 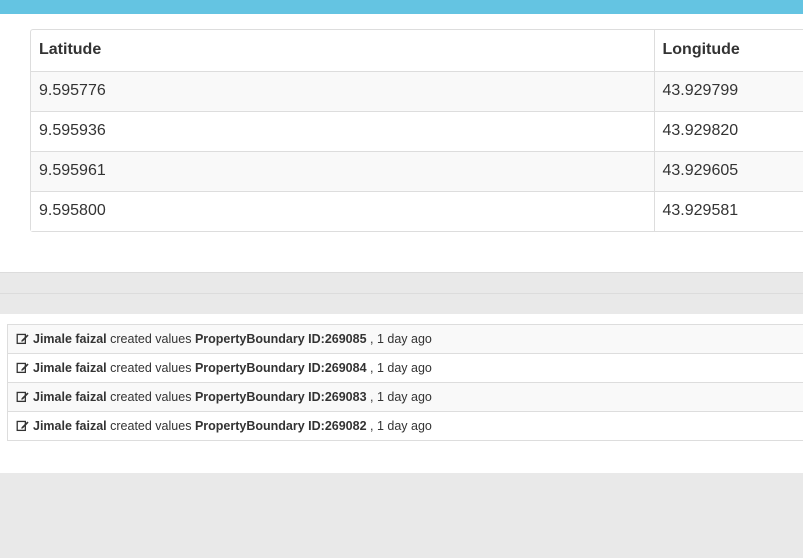 What do you see at coordinates (343, 170) in the screenshot?
I see `latitude-cell: 9.595961` at bounding box center [343, 170].